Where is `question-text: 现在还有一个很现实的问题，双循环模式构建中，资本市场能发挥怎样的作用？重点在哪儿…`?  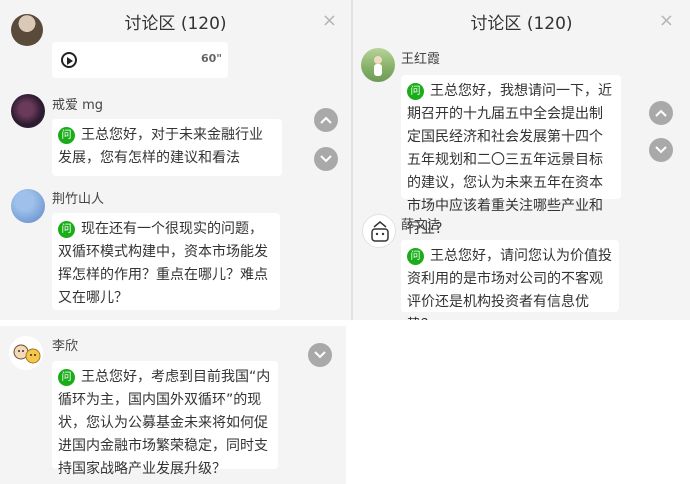
question-text: 现在还有一个很现实的问题，双循环模式构建中，资本市场能发挥怎样的作用？重点在哪儿… is located at coordinates (163, 263).